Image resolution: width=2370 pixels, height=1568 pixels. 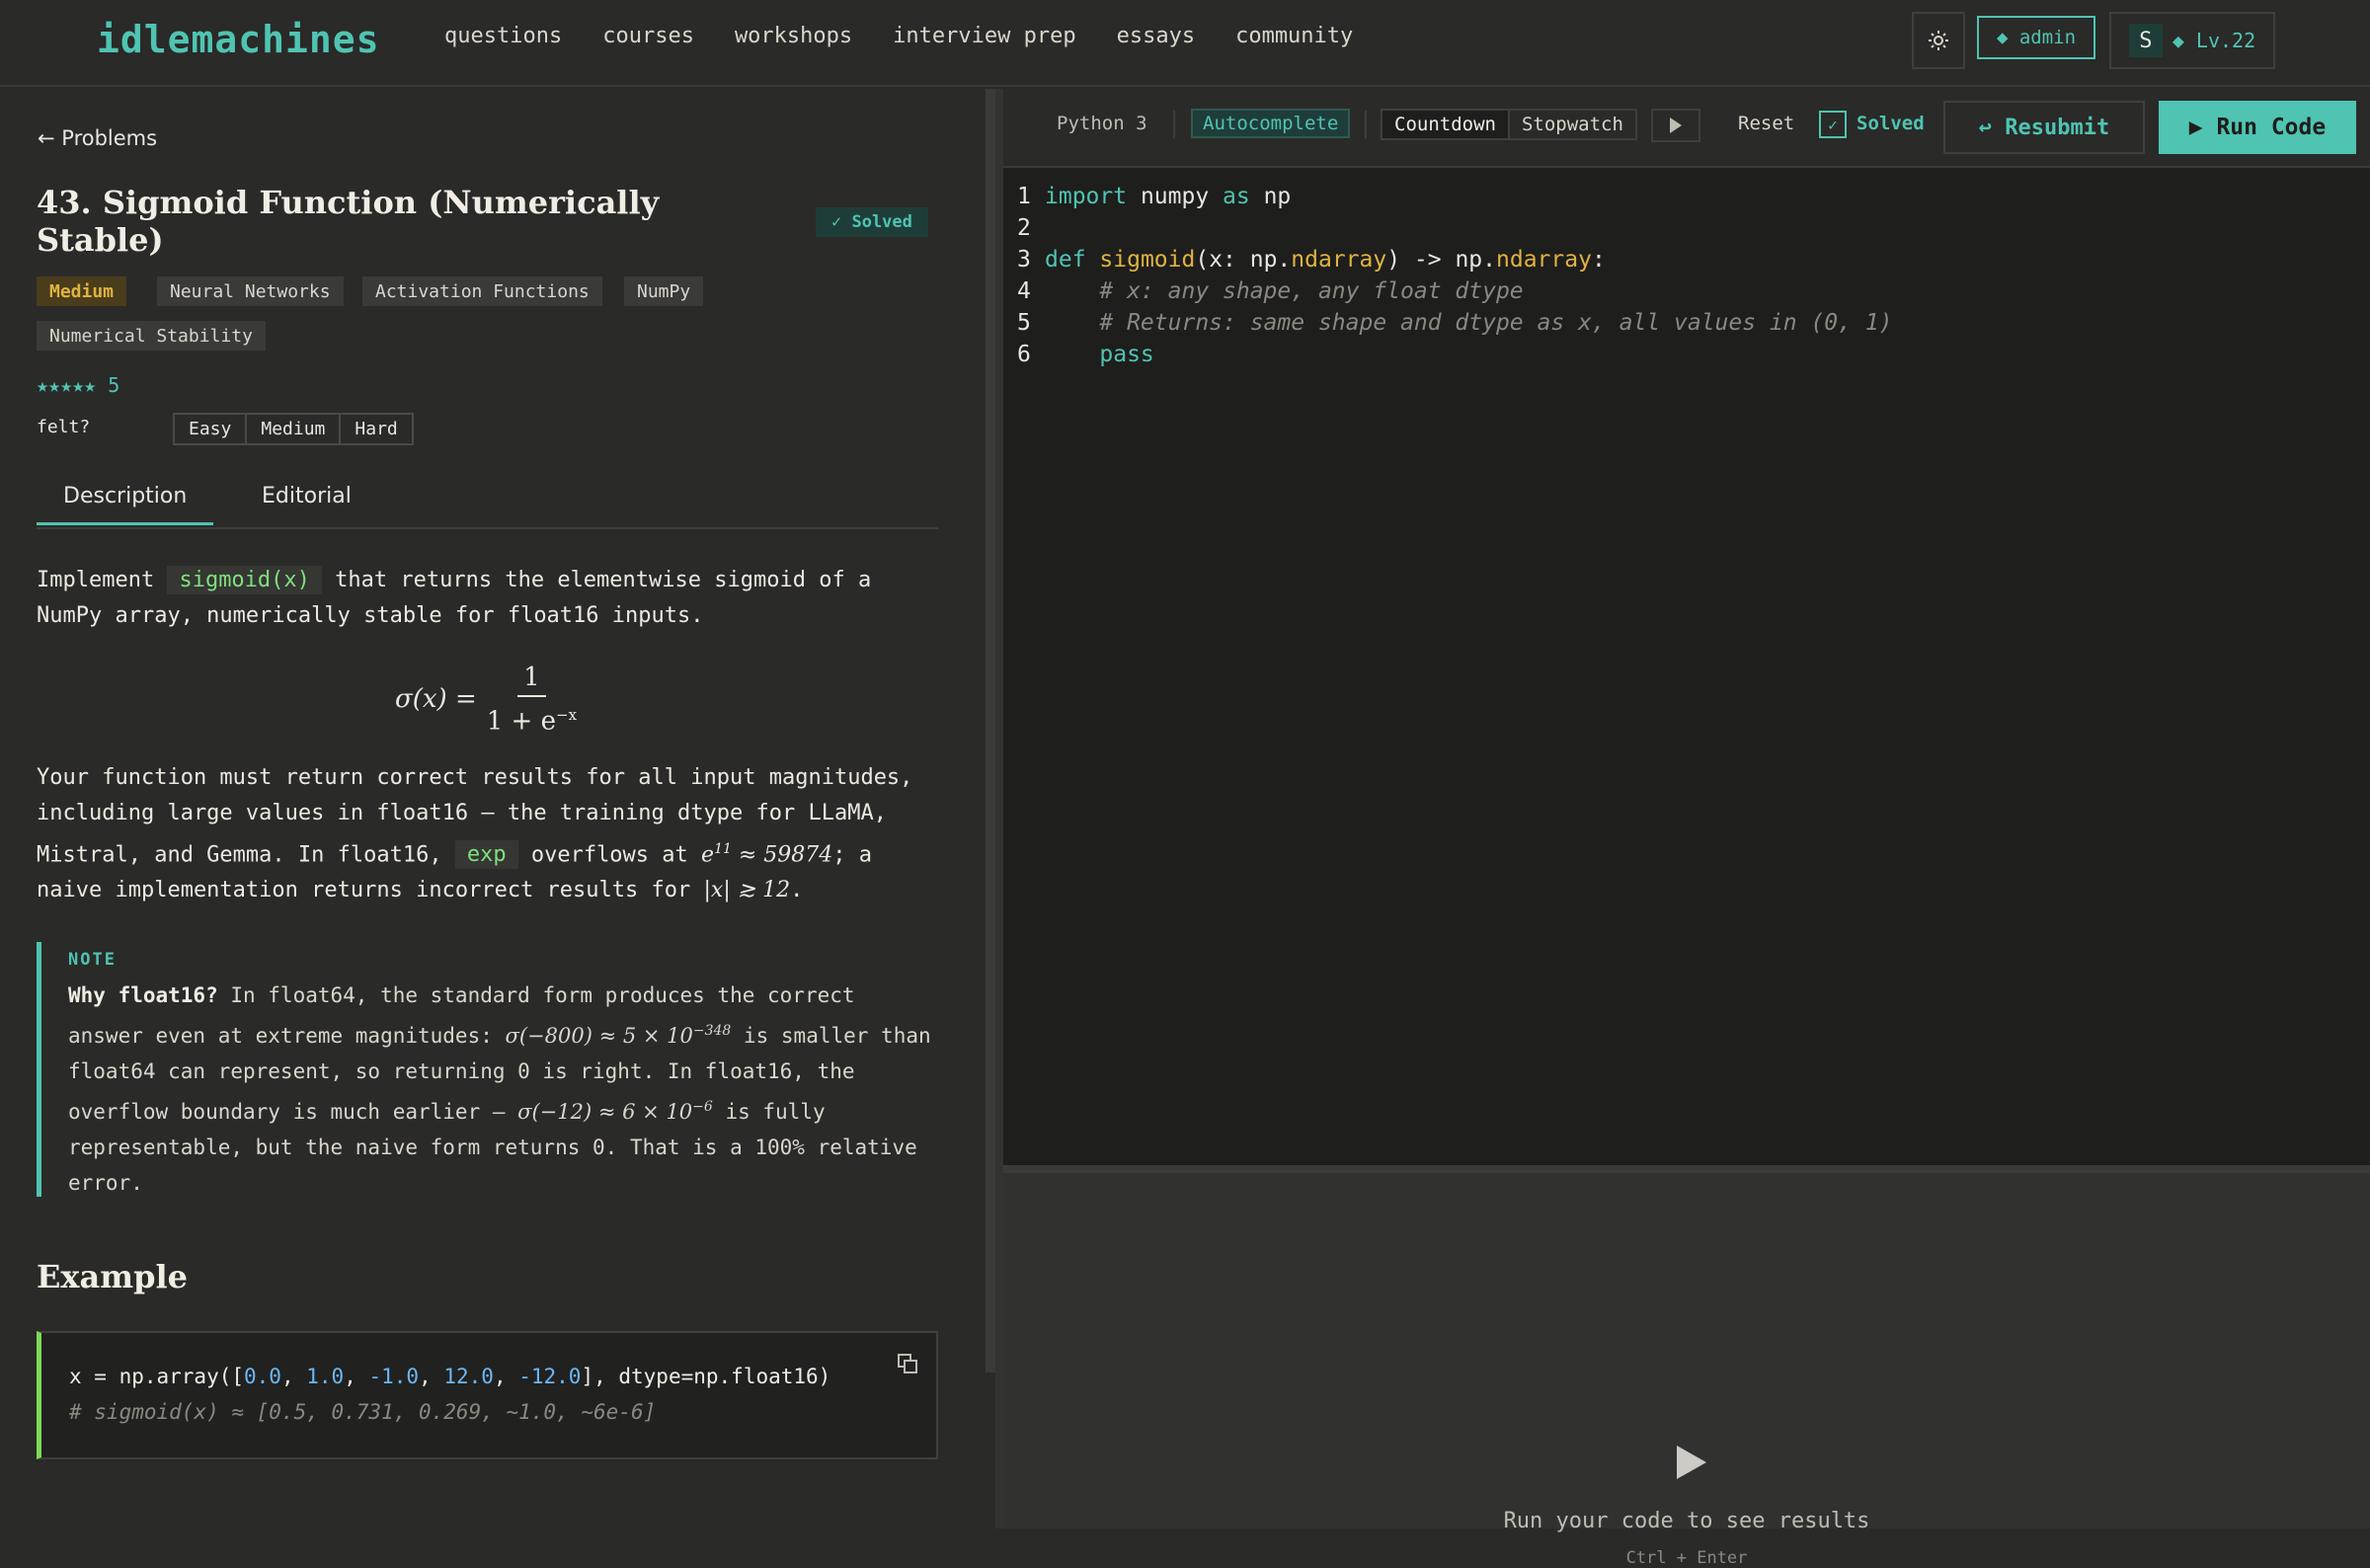 What do you see at coordinates (999, 809) in the screenshot?
I see `panel-divider` at bounding box center [999, 809].